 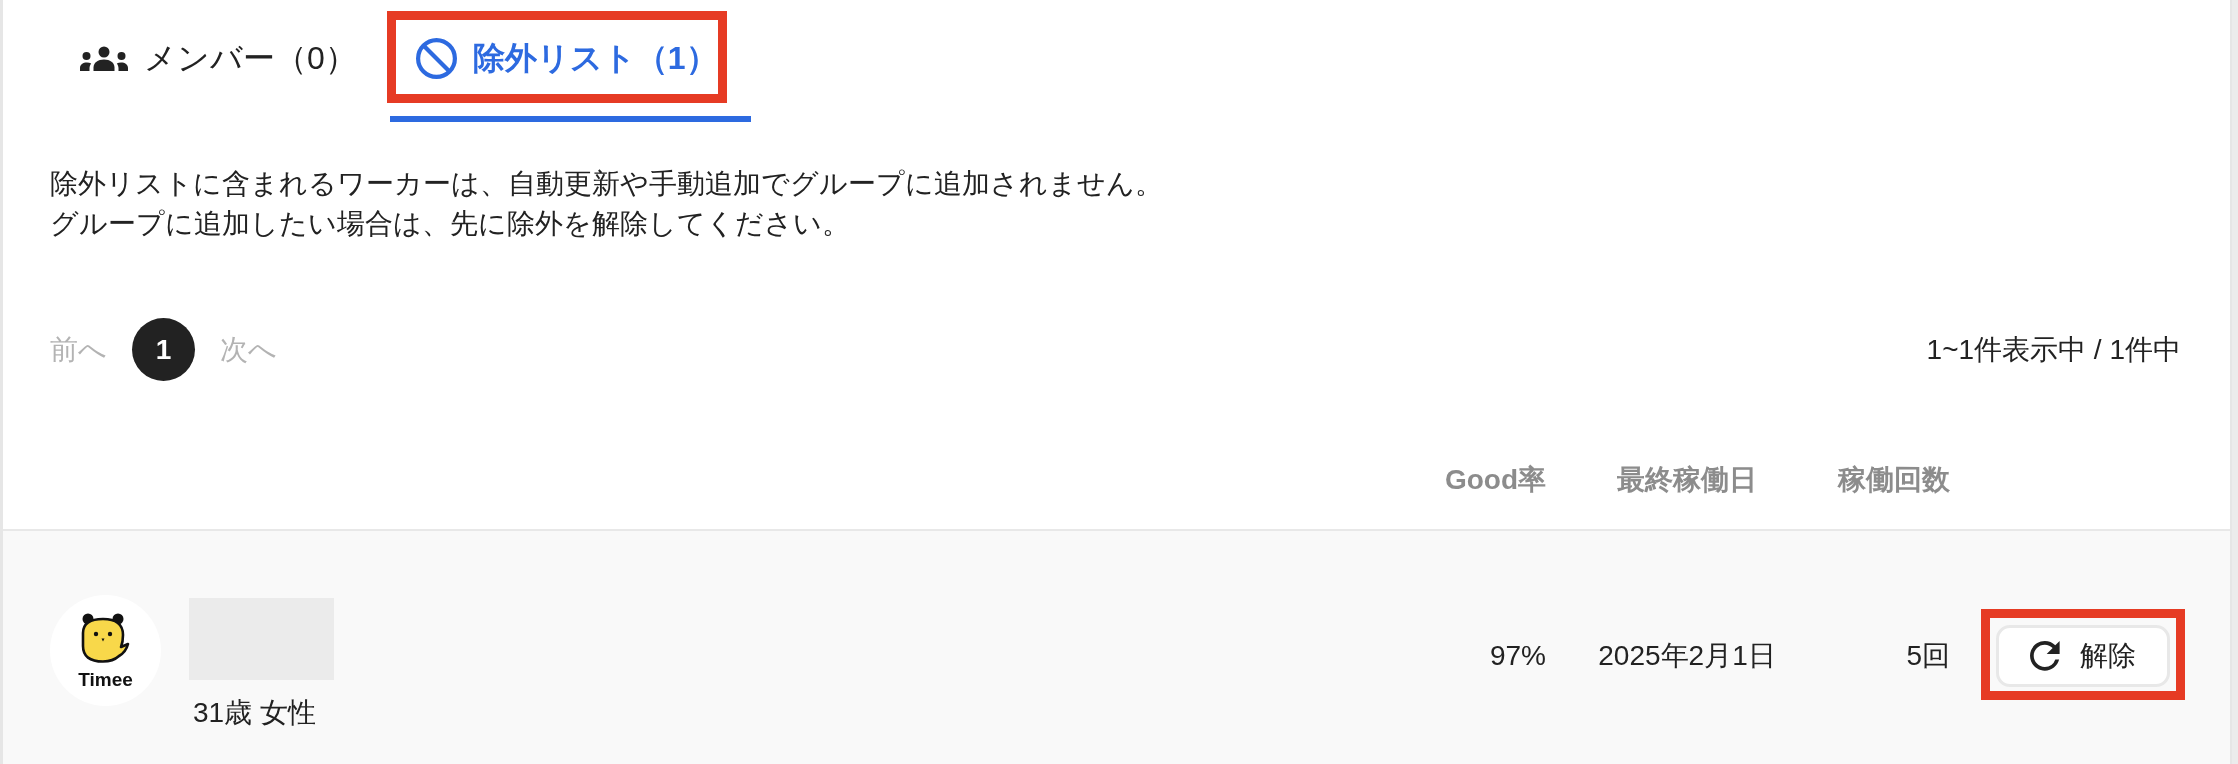 What do you see at coordinates (163, 349) in the screenshot?
I see `page-button: 1` at bounding box center [163, 349].